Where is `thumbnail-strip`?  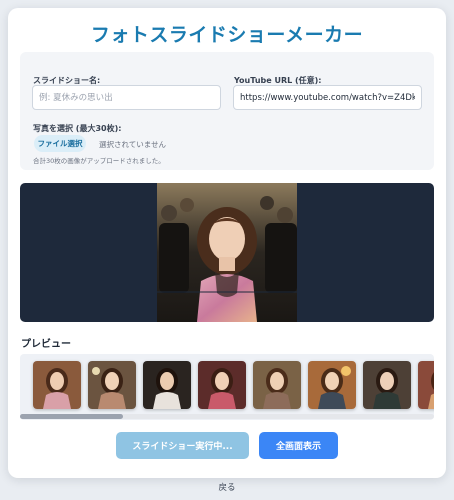
thumbnail-strip is located at coordinates (227, 387).